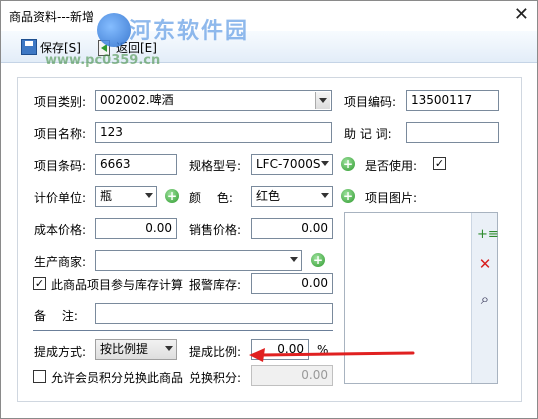 The width and height of the screenshot is (538, 419). What do you see at coordinates (39, 376) in the screenshot?
I see `points-exchange-checkbox` at bounding box center [39, 376].